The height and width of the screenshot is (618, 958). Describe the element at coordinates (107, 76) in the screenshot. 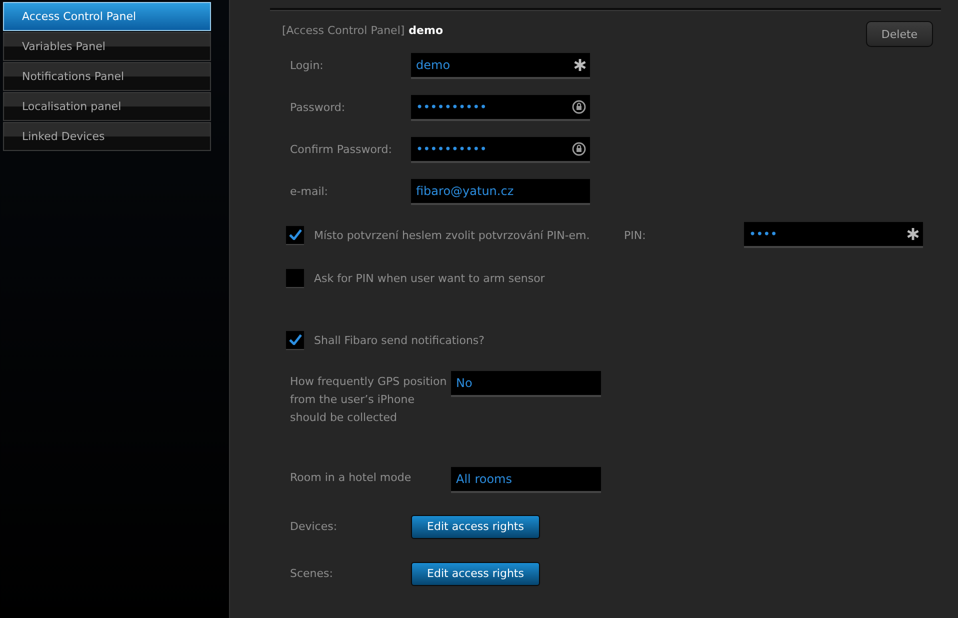

I see `sidebar-item: Notifications Panel` at that location.